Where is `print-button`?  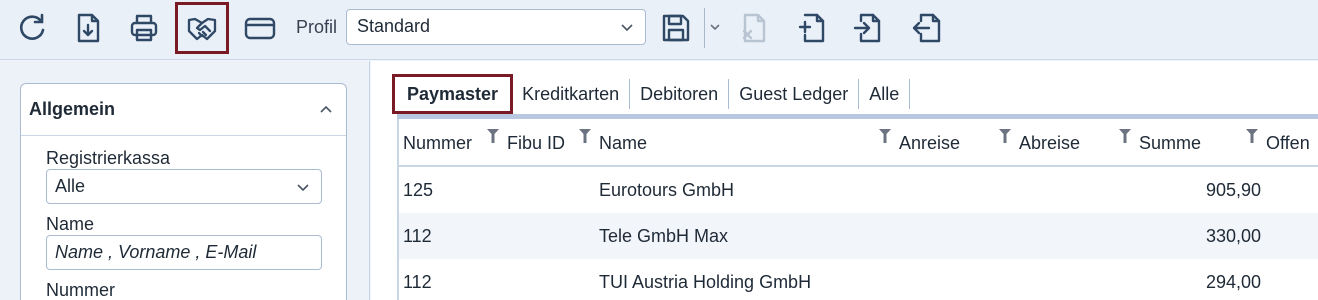
print-button is located at coordinates (144, 28).